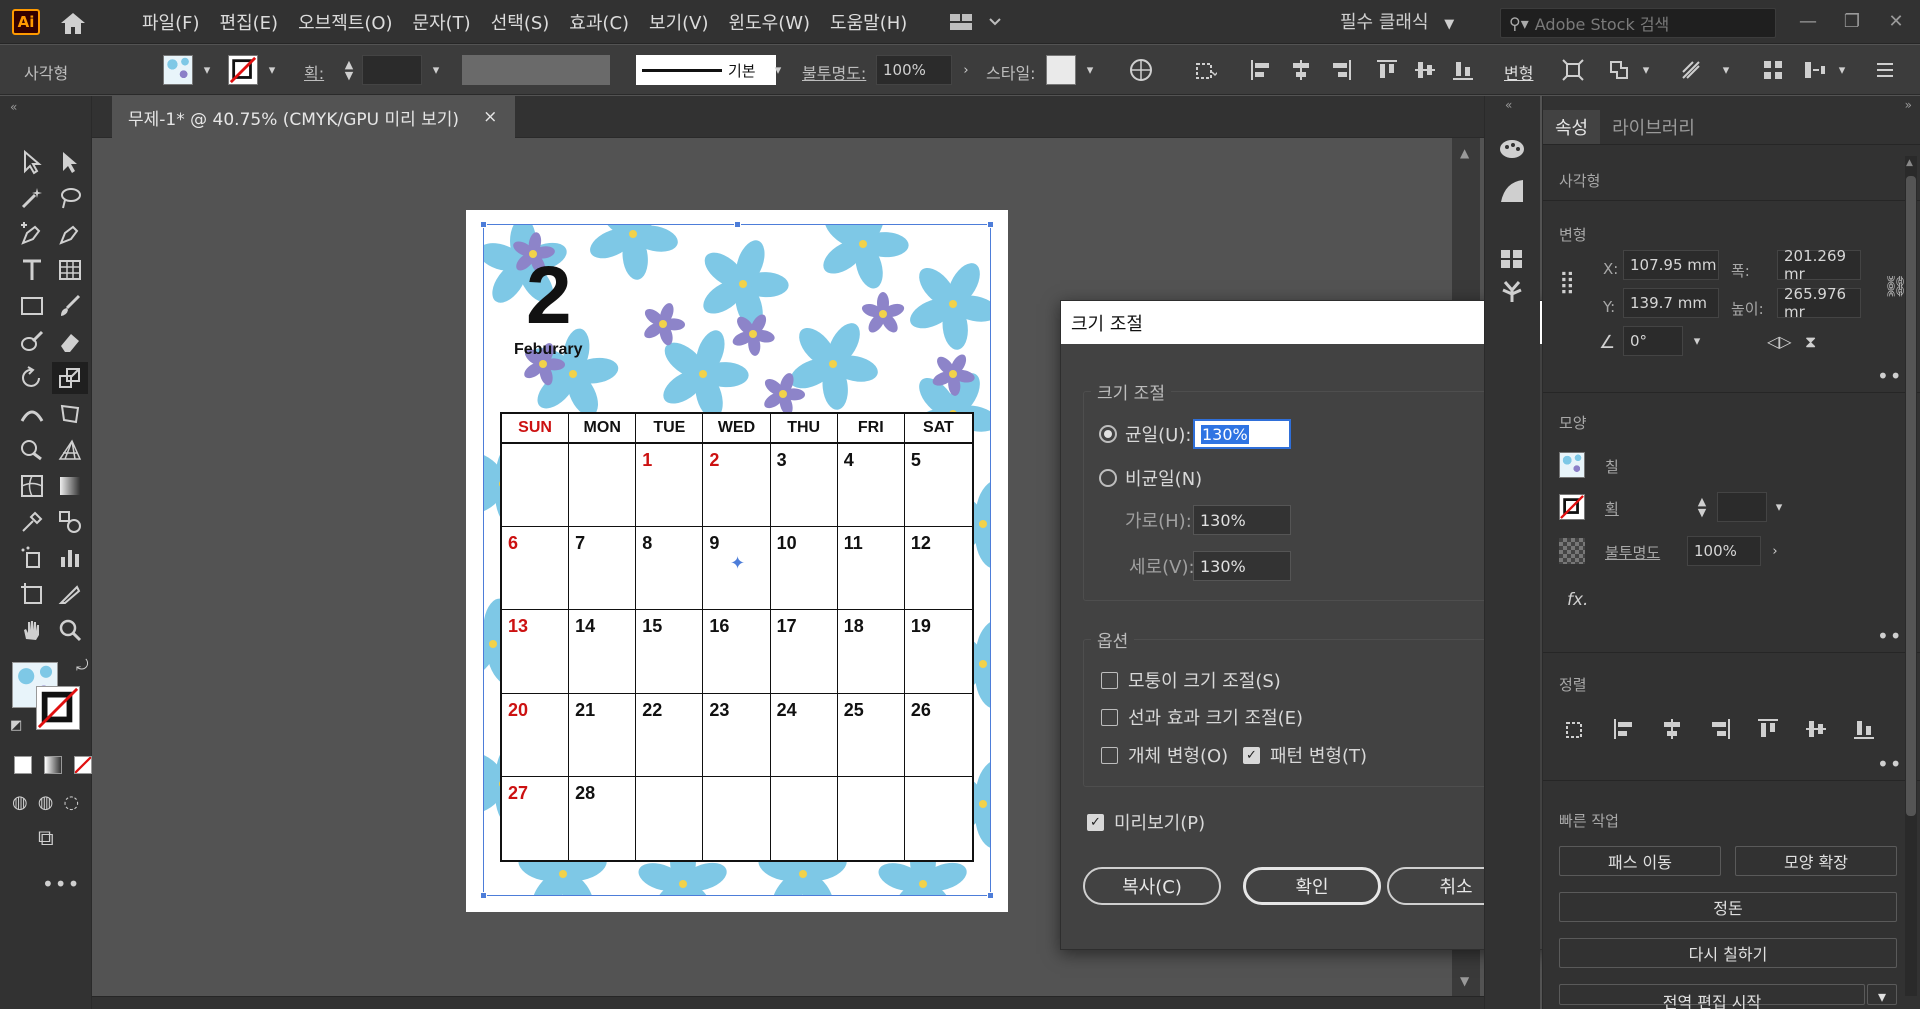 This screenshot has width=1920, height=1009. I want to click on slice-tool-icon, so click(70, 594).